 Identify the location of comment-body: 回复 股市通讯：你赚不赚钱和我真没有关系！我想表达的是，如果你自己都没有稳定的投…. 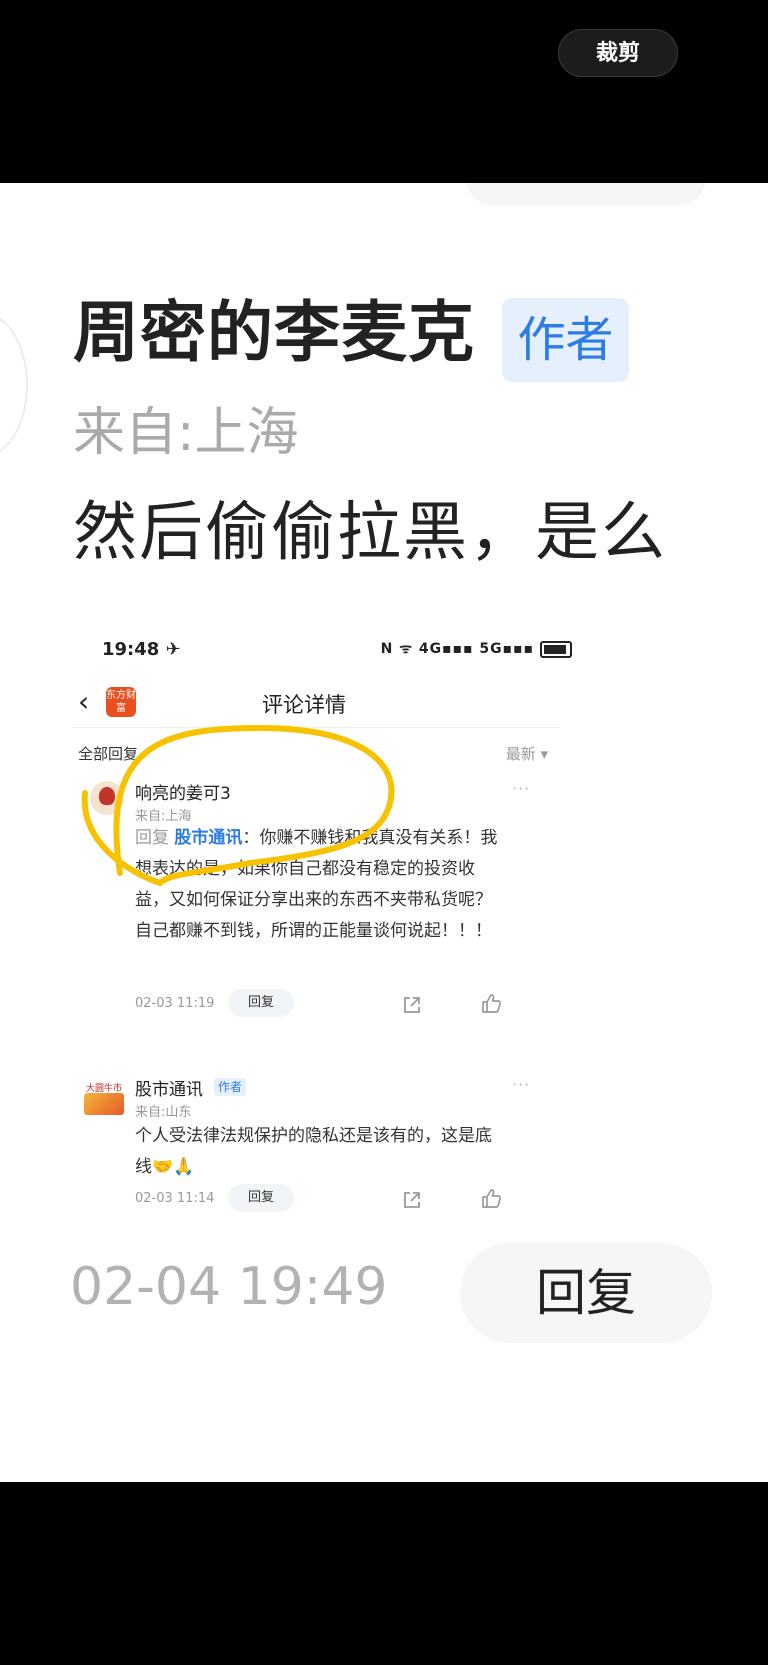
(320, 885).